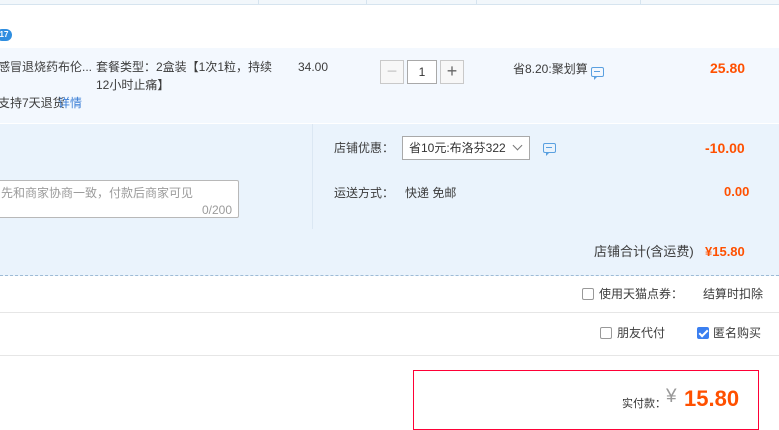 The width and height of the screenshot is (779, 430). What do you see at coordinates (728, 68) in the screenshot?
I see `item-subtotal: 25.80` at bounding box center [728, 68].